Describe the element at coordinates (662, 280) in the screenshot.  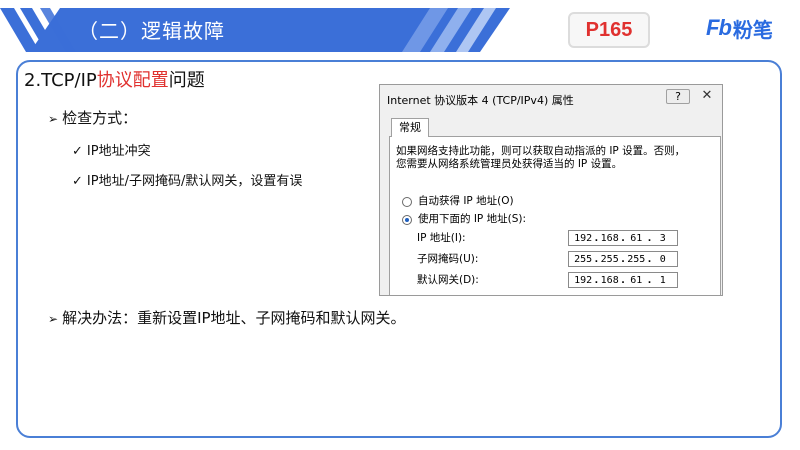
I see `ip-octet: 1` at that location.